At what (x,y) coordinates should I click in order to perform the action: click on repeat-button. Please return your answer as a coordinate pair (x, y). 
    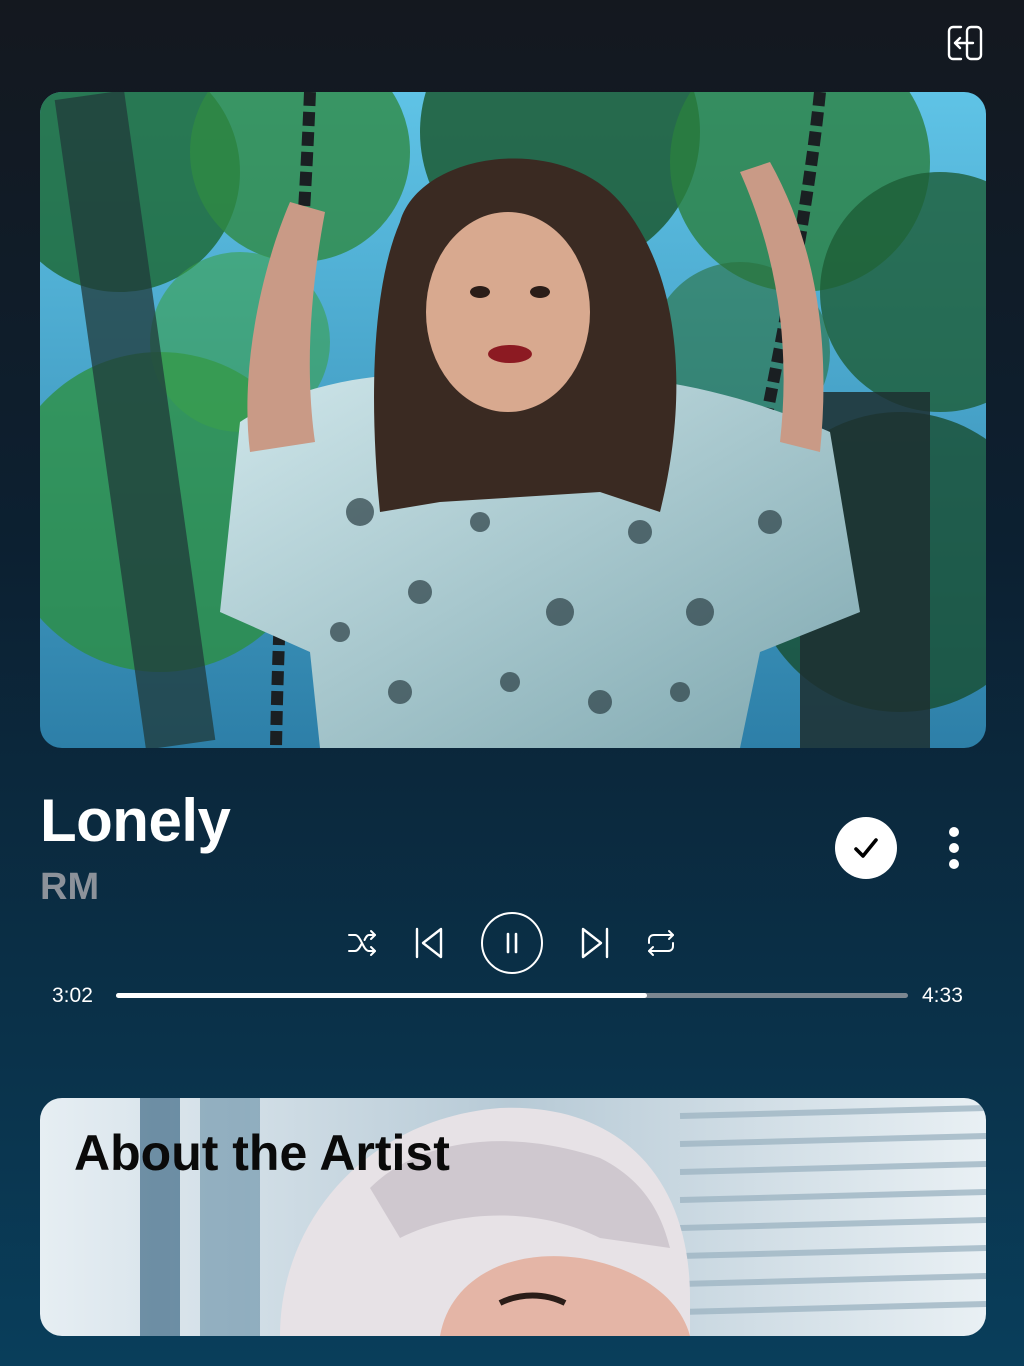
    Looking at the image, I should click on (661, 943).